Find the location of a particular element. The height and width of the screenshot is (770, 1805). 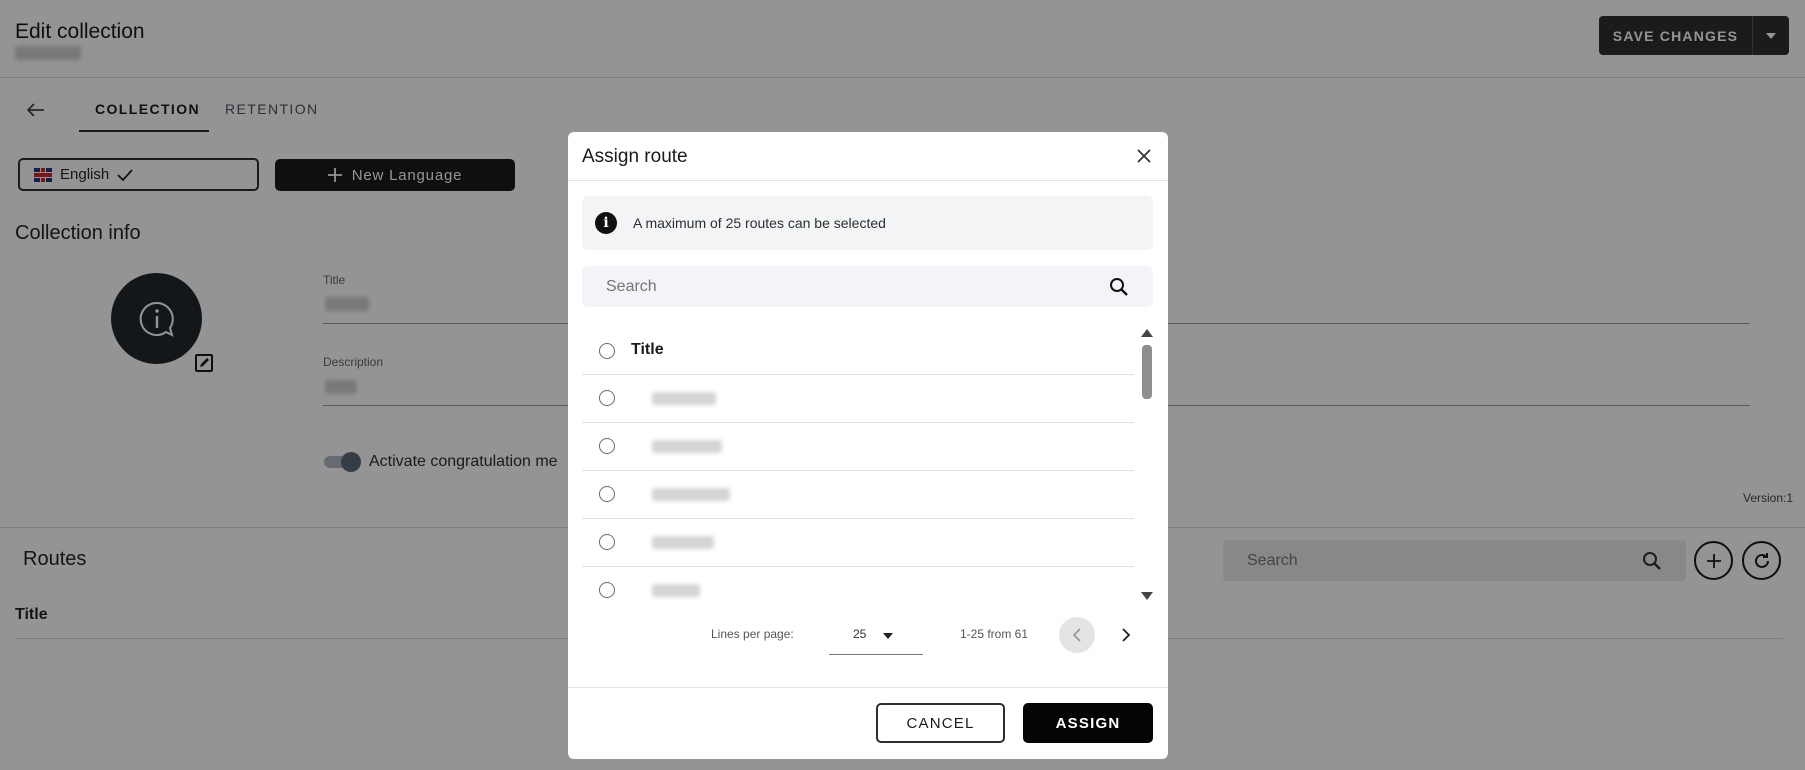

close-icon is located at coordinates (1144, 156).